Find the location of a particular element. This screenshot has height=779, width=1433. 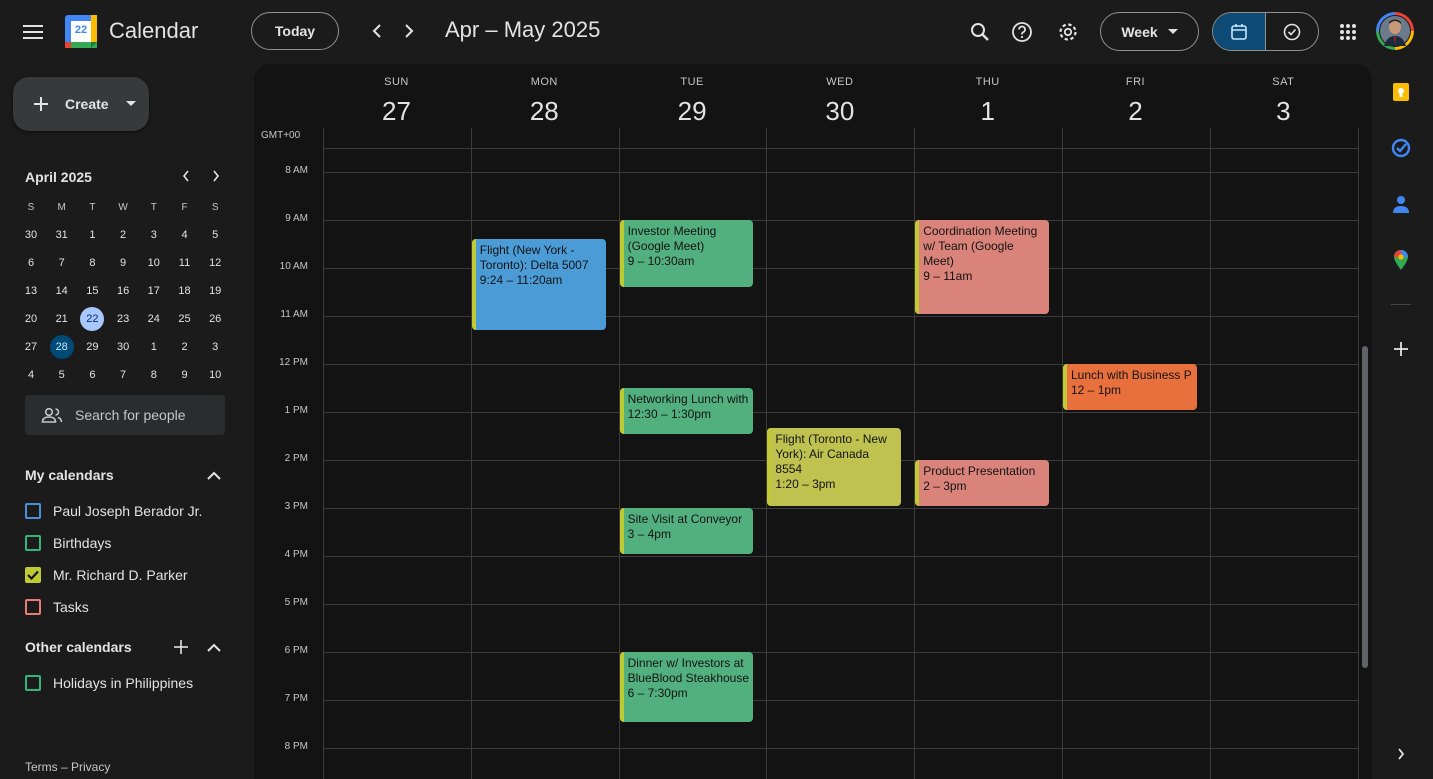

week-view-scrollbar is located at coordinates (1365, 507).